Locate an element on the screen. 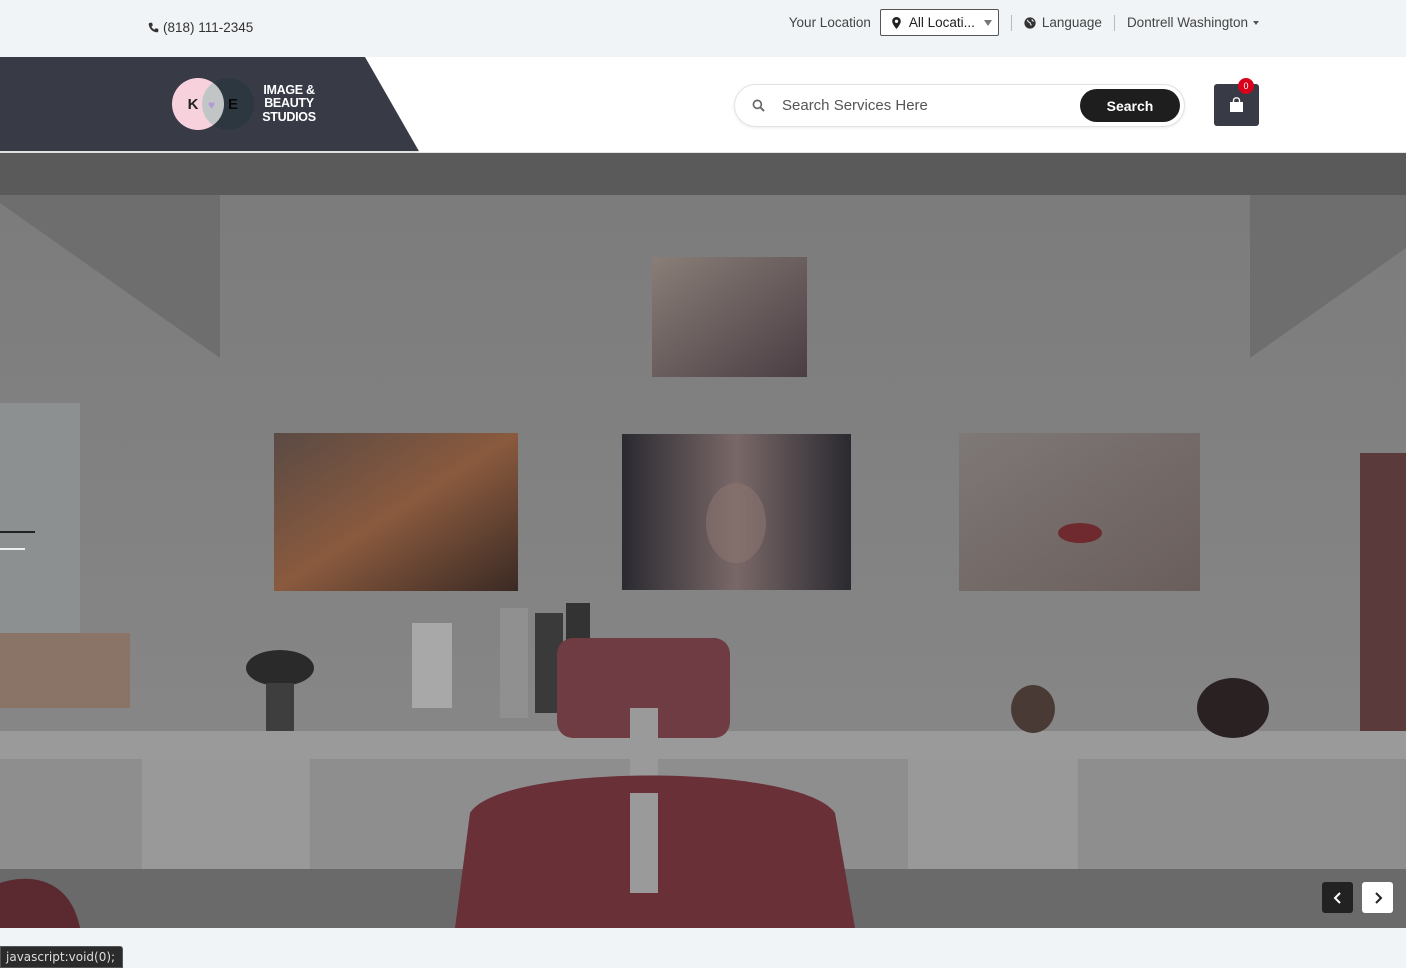 The image size is (1406, 968). browser-status-bar: javascript:void(0); is located at coordinates (62, 957).